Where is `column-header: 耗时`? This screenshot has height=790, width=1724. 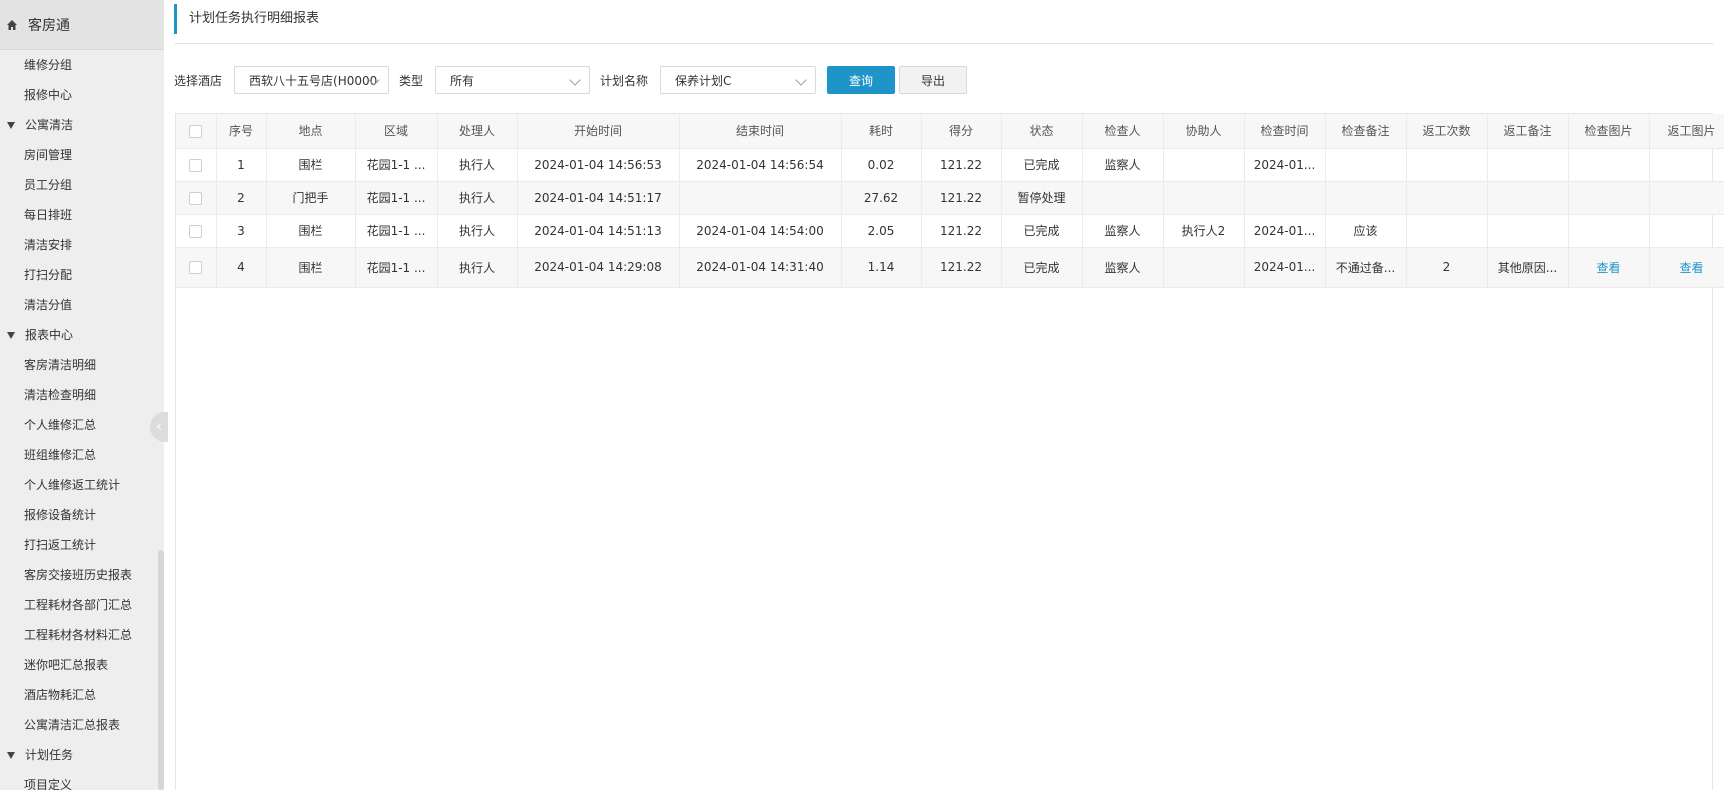 column-header: 耗时 is located at coordinates (881, 131).